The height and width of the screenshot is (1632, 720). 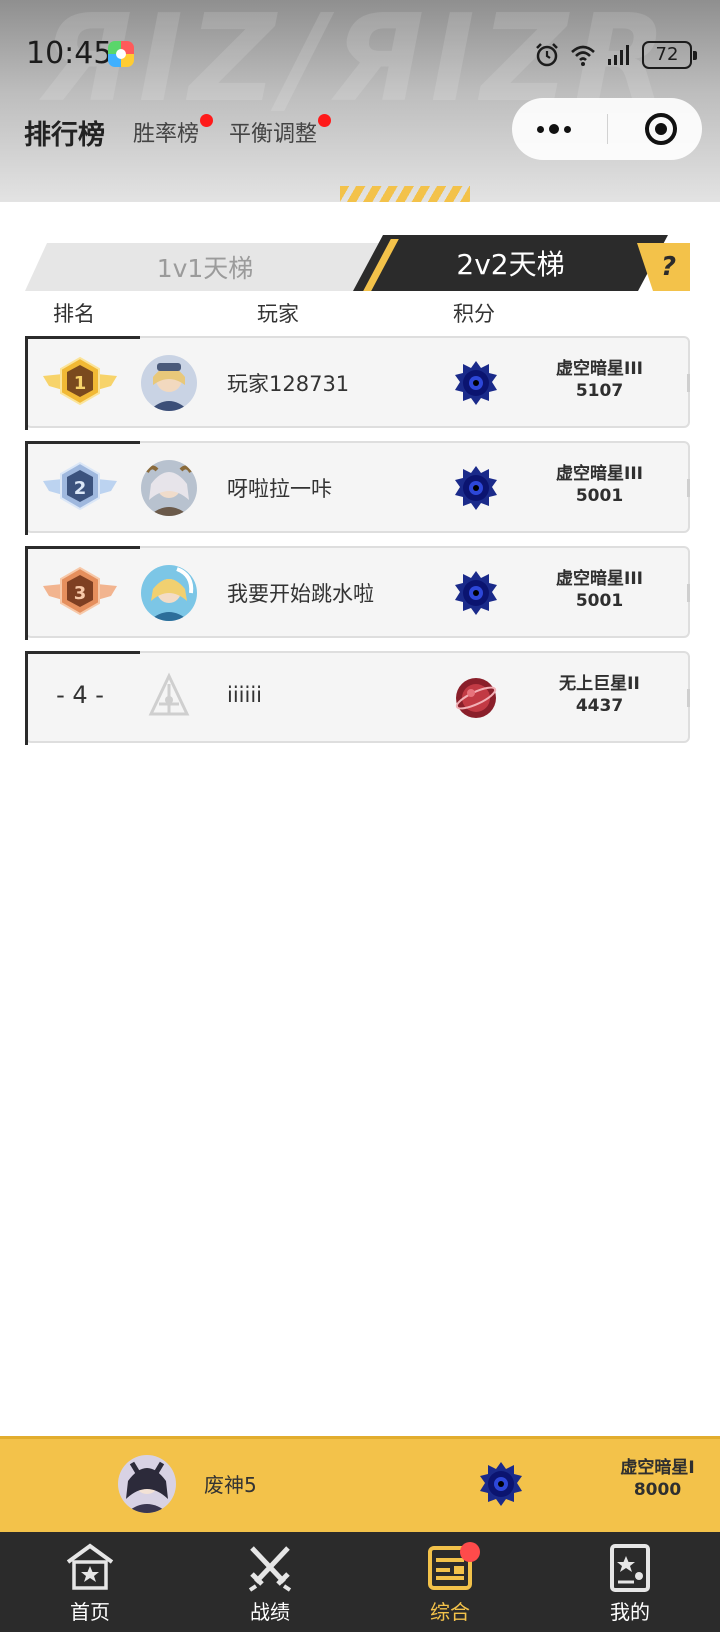 What do you see at coordinates (288, 384) in the screenshot?
I see `player-name: 玩家128731` at bounding box center [288, 384].